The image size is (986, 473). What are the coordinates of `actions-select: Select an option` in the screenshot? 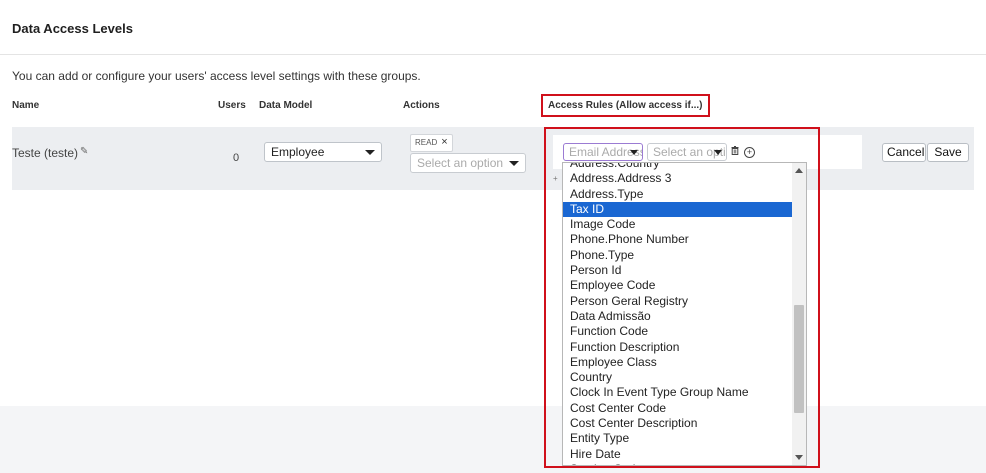 It's located at (468, 163).